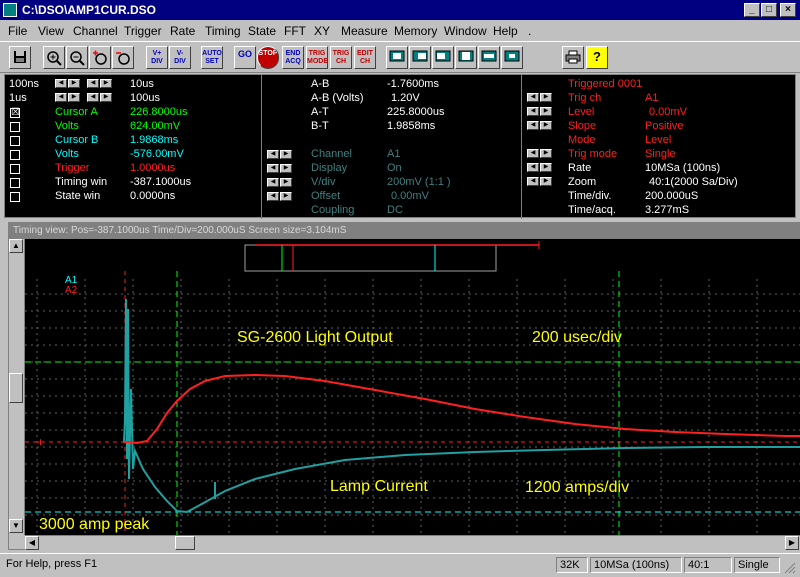 The image size is (800, 577). I want to click on menu-channel: Channel, so click(95, 31).